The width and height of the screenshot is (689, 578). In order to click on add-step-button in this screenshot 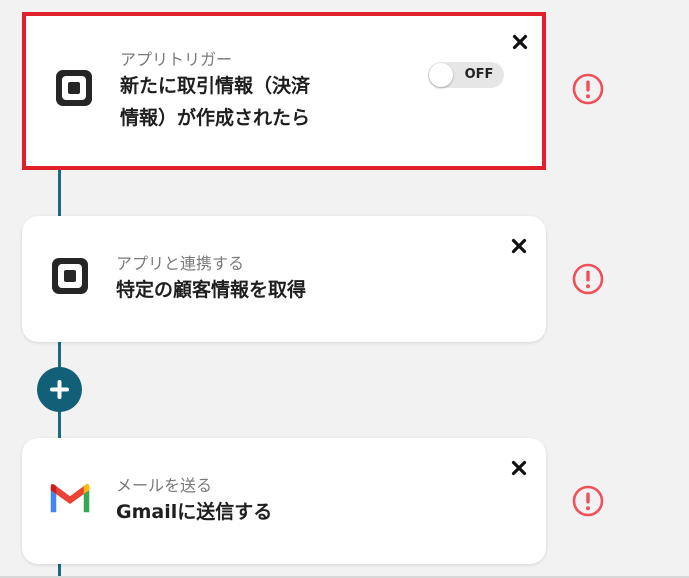, I will do `click(59, 389)`.